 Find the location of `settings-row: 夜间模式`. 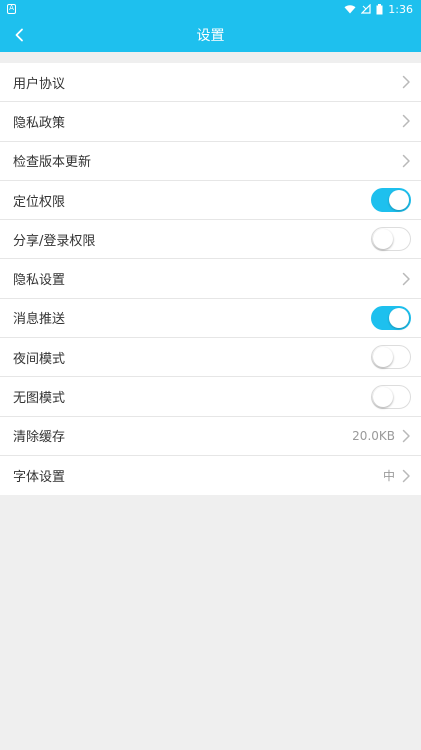

settings-row: 夜间模式 is located at coordinates (210, 358).